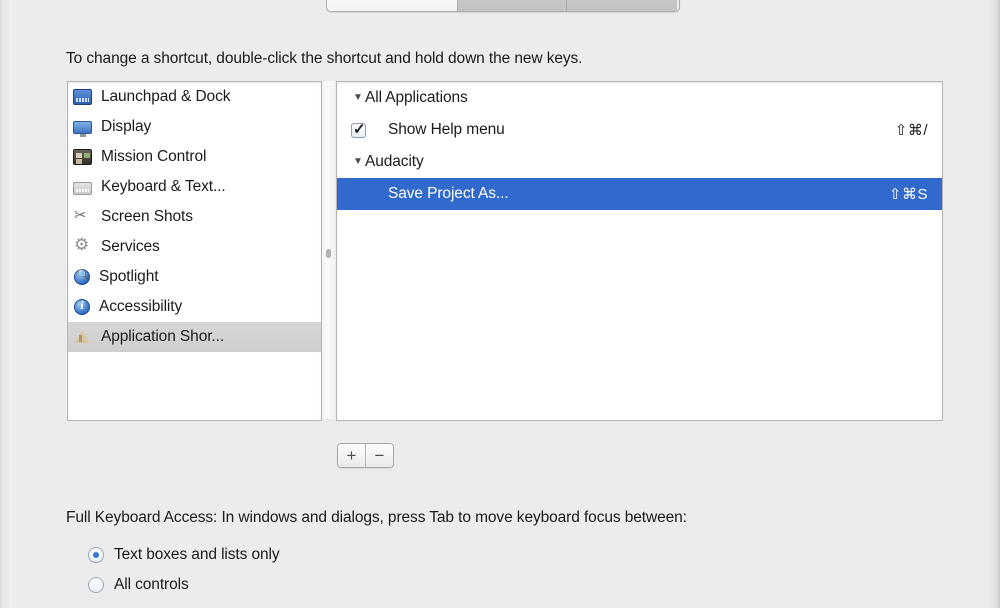 The height and width of the screenshot is (608, 1000). I want to click on mission-control-icon, so click(82, 157).